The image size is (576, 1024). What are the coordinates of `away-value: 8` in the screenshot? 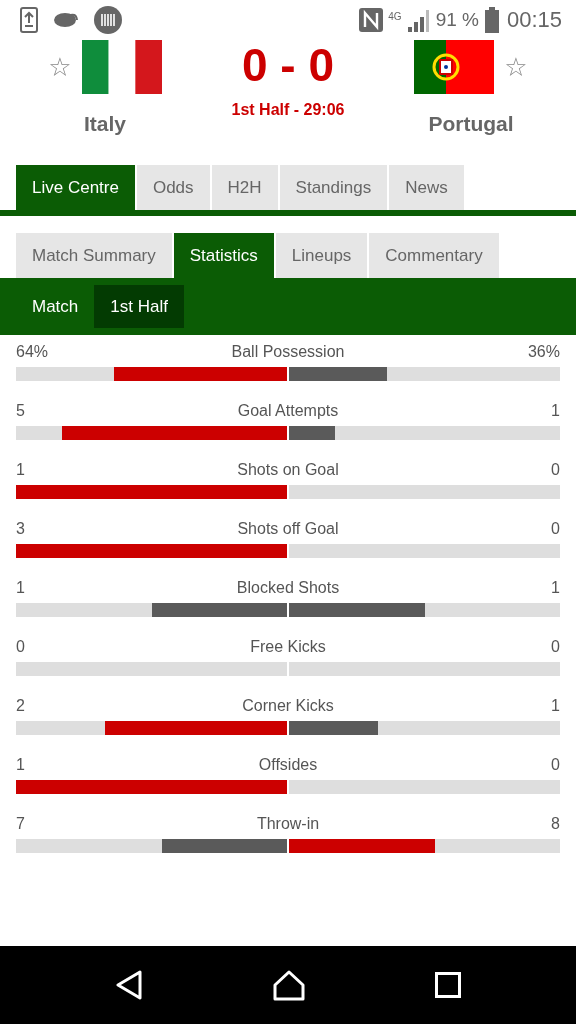 It's located at (555, 824).